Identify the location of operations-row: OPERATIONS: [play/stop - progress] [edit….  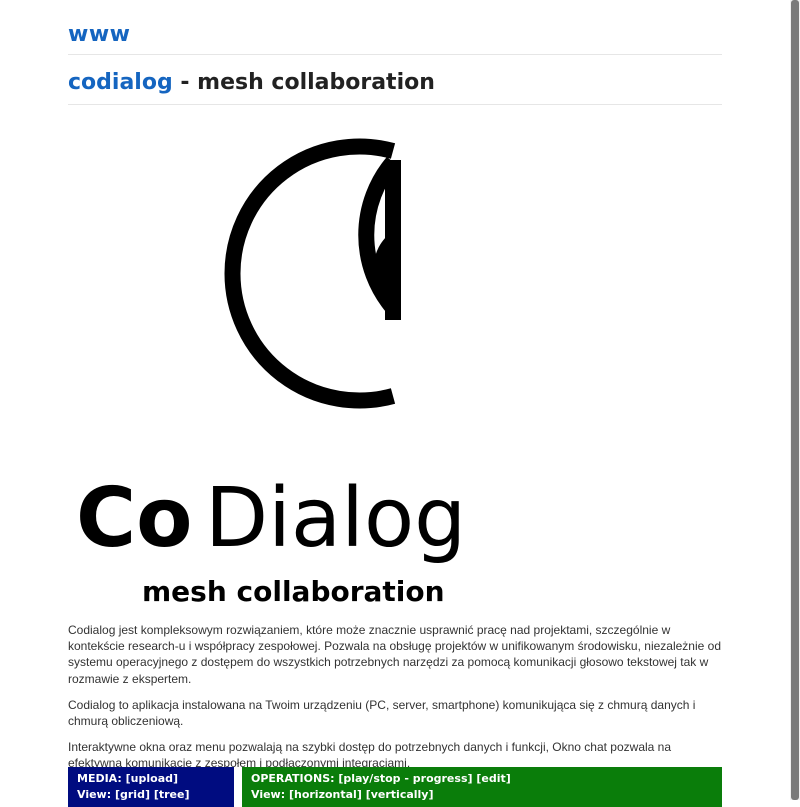
(482, 779).